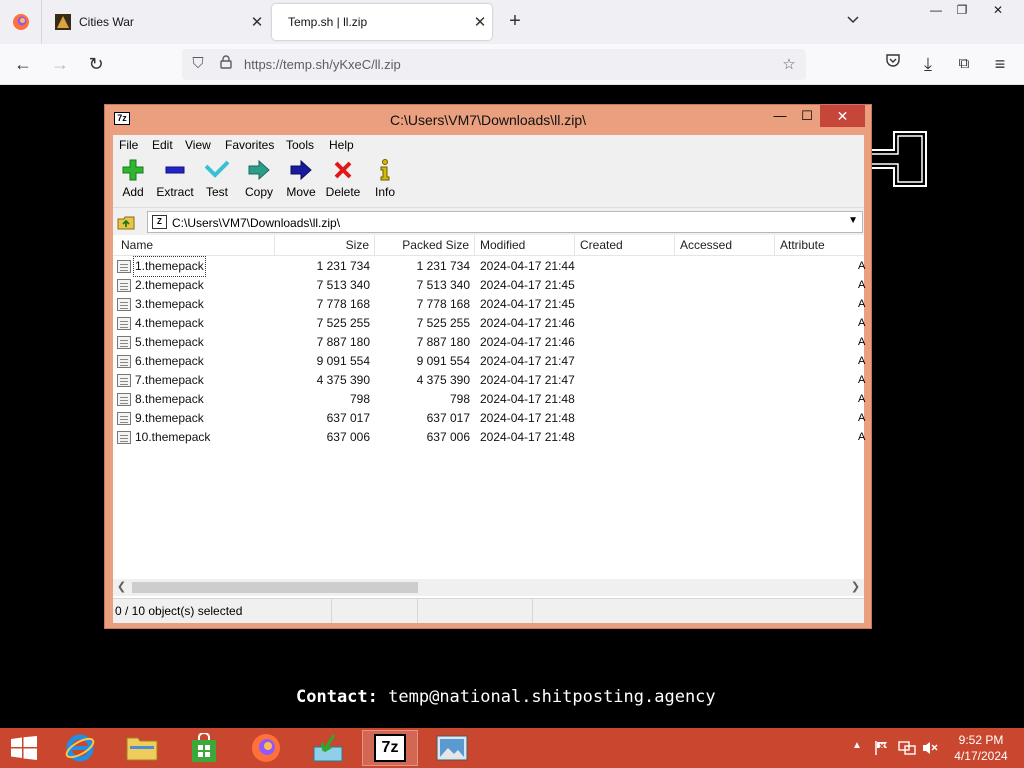  I want to click on file-name-cell: 4.themepack, so click(197, 323).